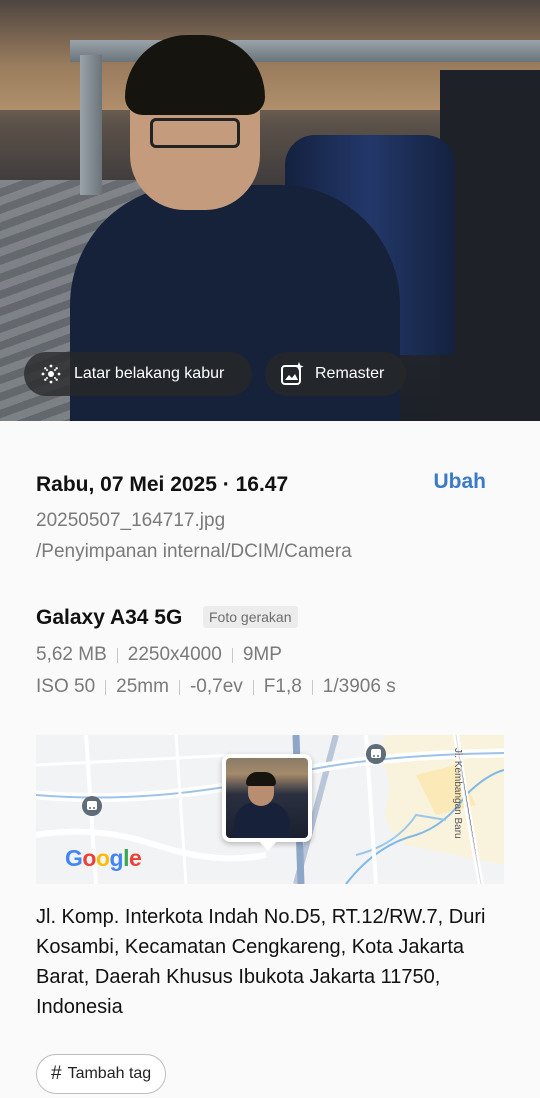 This screenshot has width=540, height=1098. I want to click on photo-rack, so click(490, 245).